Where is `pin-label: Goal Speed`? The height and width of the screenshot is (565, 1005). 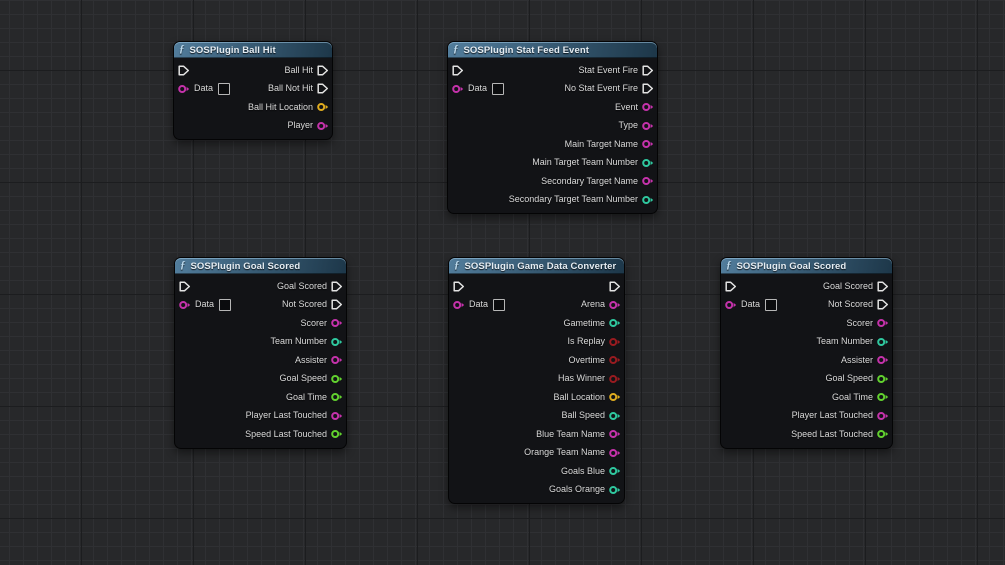 pin-label: Goal Speed is located at coordinates (849, 378).